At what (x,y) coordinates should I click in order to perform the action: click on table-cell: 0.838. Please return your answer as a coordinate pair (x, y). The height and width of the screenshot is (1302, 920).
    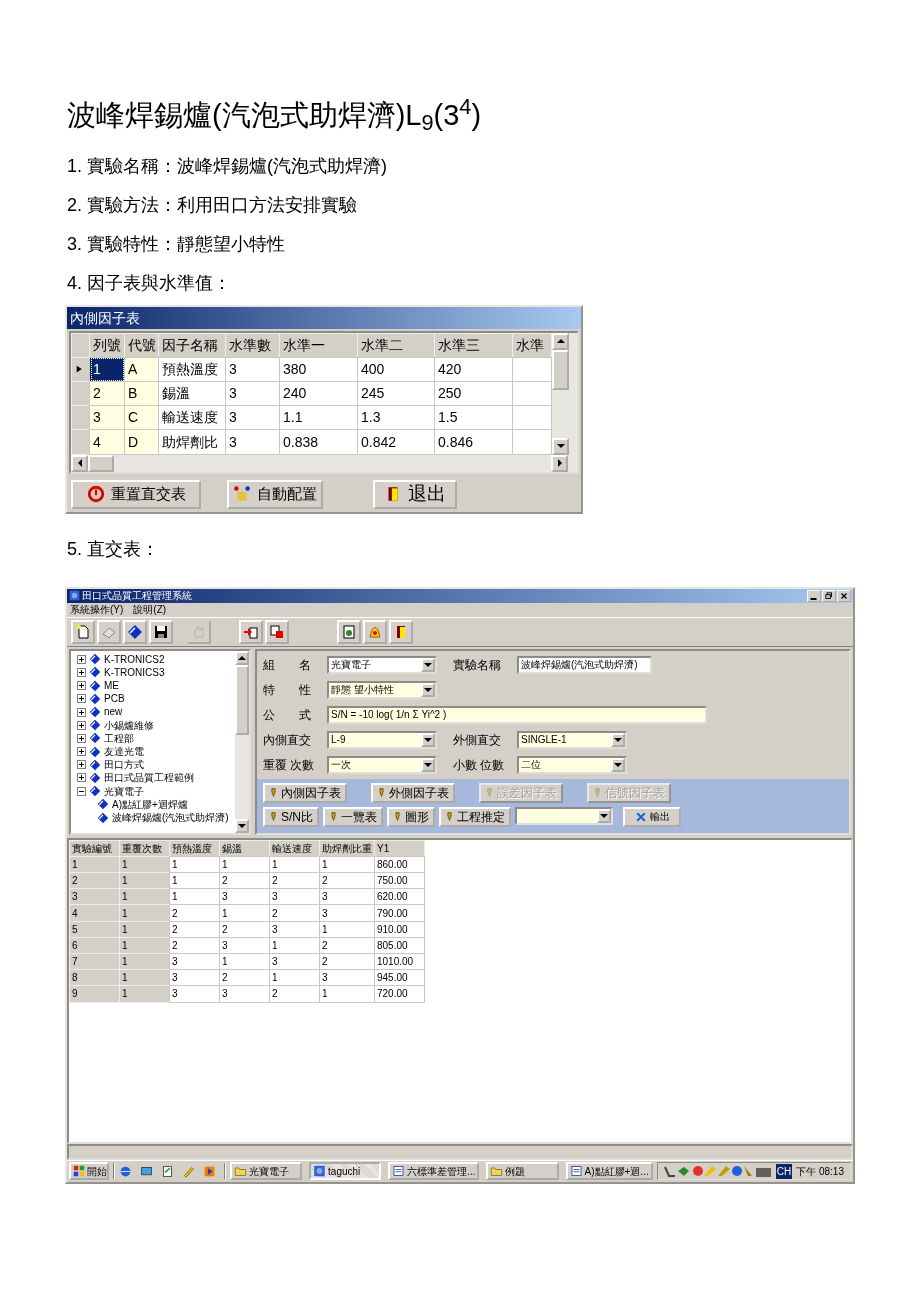
    Looking at the image, I should click on (318, 442).